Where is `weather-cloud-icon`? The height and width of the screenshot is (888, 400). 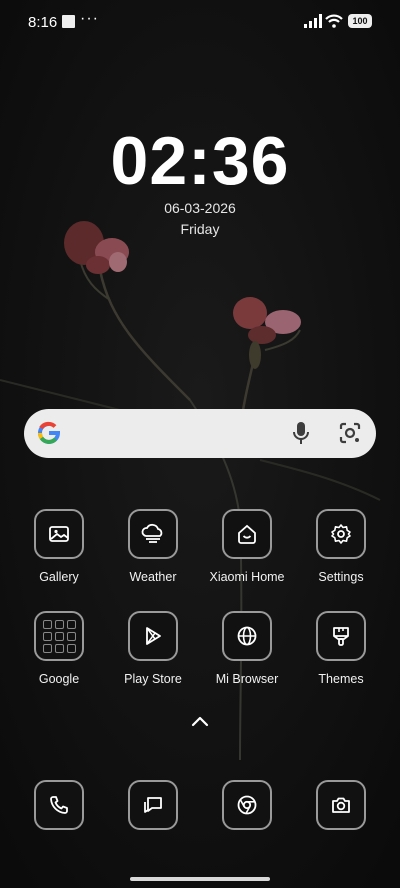
weather-cloud-icon is located at coordinates (153, 534).